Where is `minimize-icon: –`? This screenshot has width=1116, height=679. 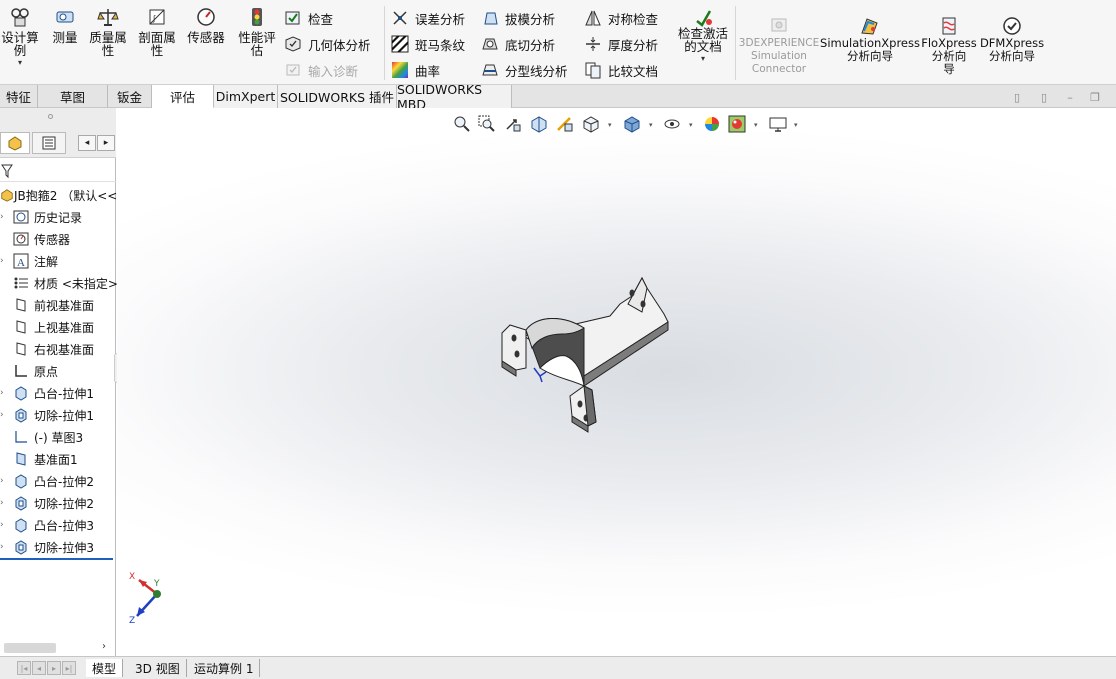 minimize-icon: – is located at coordinates (1070, 98).